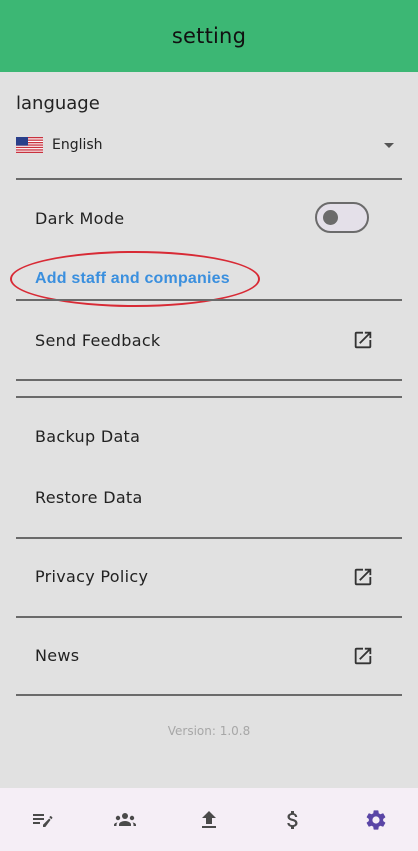  What do you see at coordinates (330, 217) in the screenshot?
I see `toggle-knob` at bounding box center [330, 217].